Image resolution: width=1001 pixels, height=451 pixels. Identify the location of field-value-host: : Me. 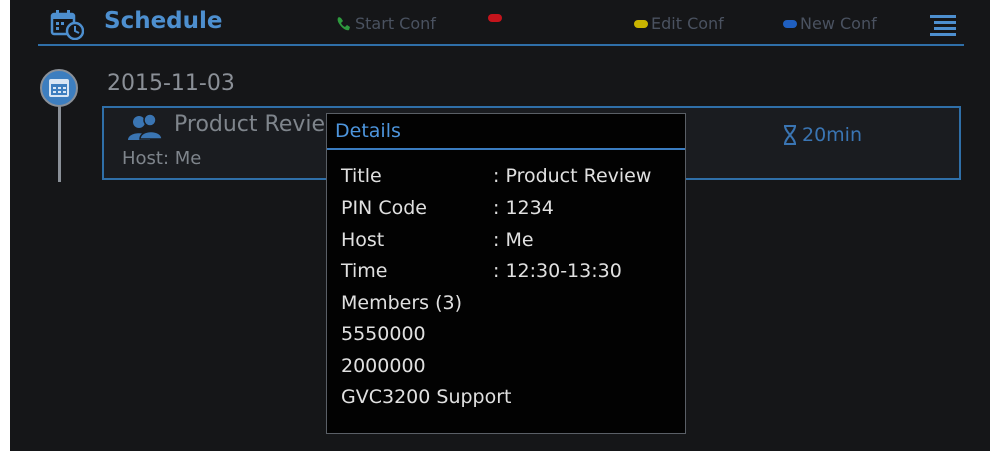
(513, 240).